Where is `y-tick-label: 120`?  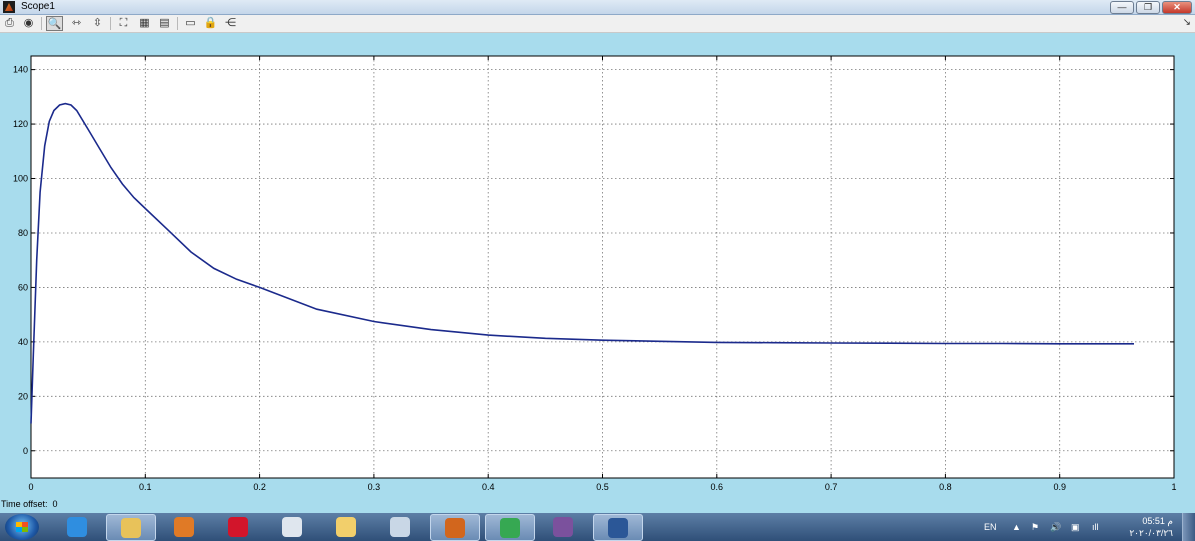
y-tick-label: 120 is located at coordinates (20, 124).